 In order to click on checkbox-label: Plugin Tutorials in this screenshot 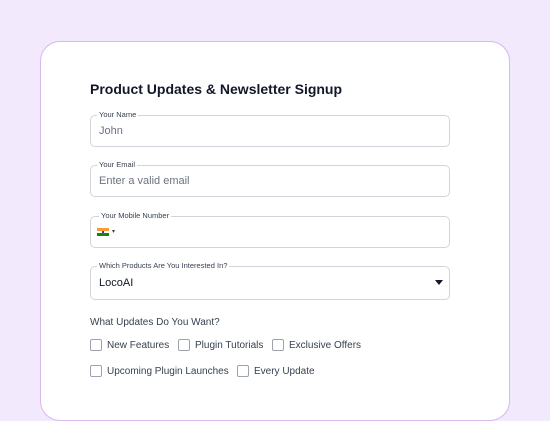, I will do `click(229, 345)`.